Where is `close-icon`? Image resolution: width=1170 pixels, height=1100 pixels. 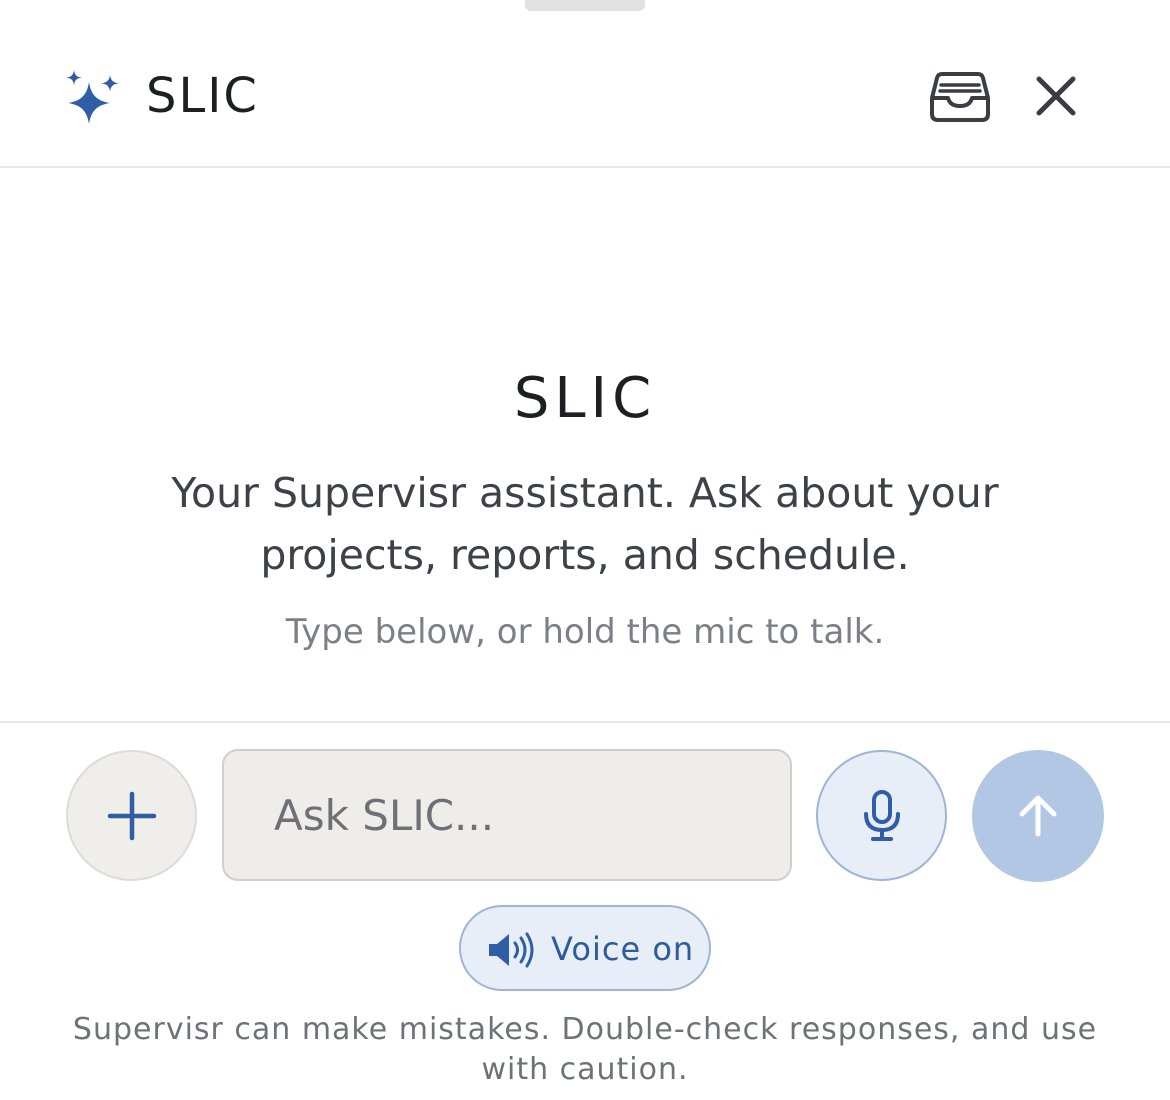
close-icon is located at coordinates (1056, 96).